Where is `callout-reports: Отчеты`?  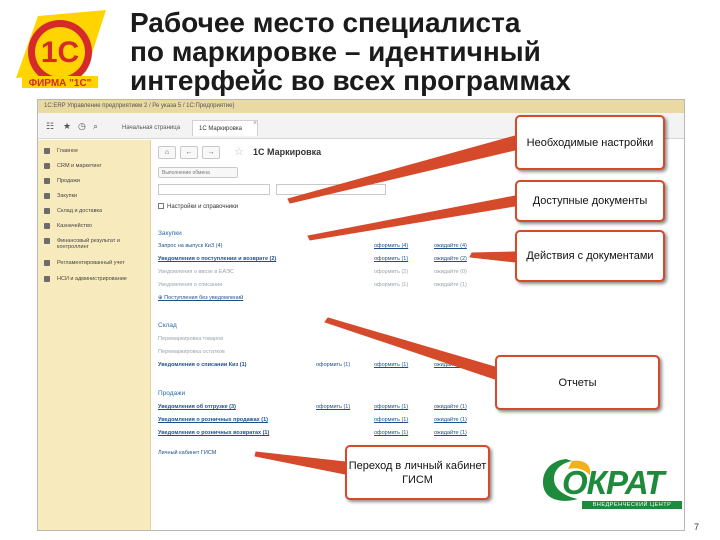 callout-reports: Отчеты is located at coordinates (577, 382).